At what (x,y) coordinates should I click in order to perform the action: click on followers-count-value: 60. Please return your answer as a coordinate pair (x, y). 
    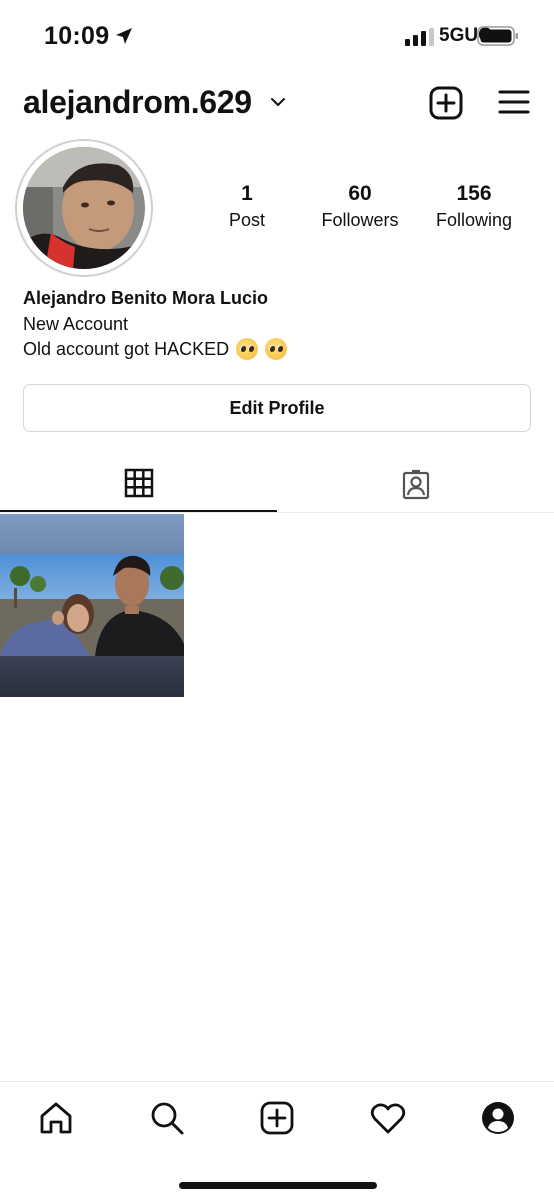
    Looking at the image, I should click on (360, 193).